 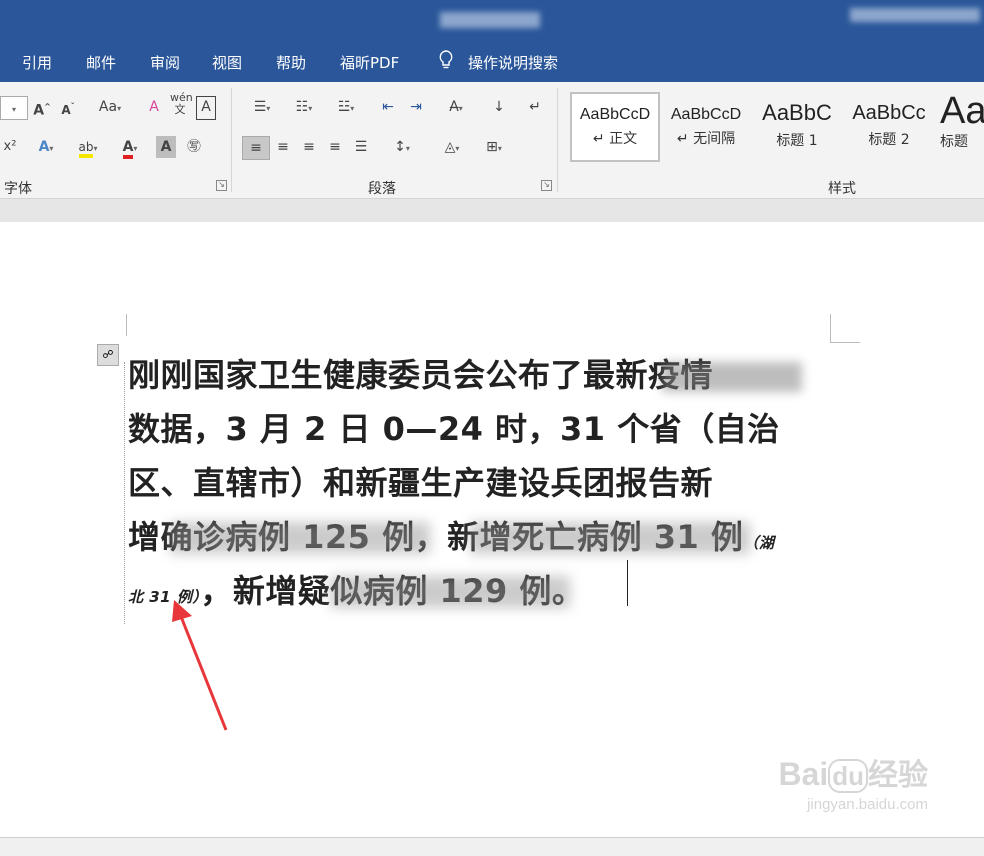 I want to click on numbering-icon: ☷▾, so click(x=304, y=107).